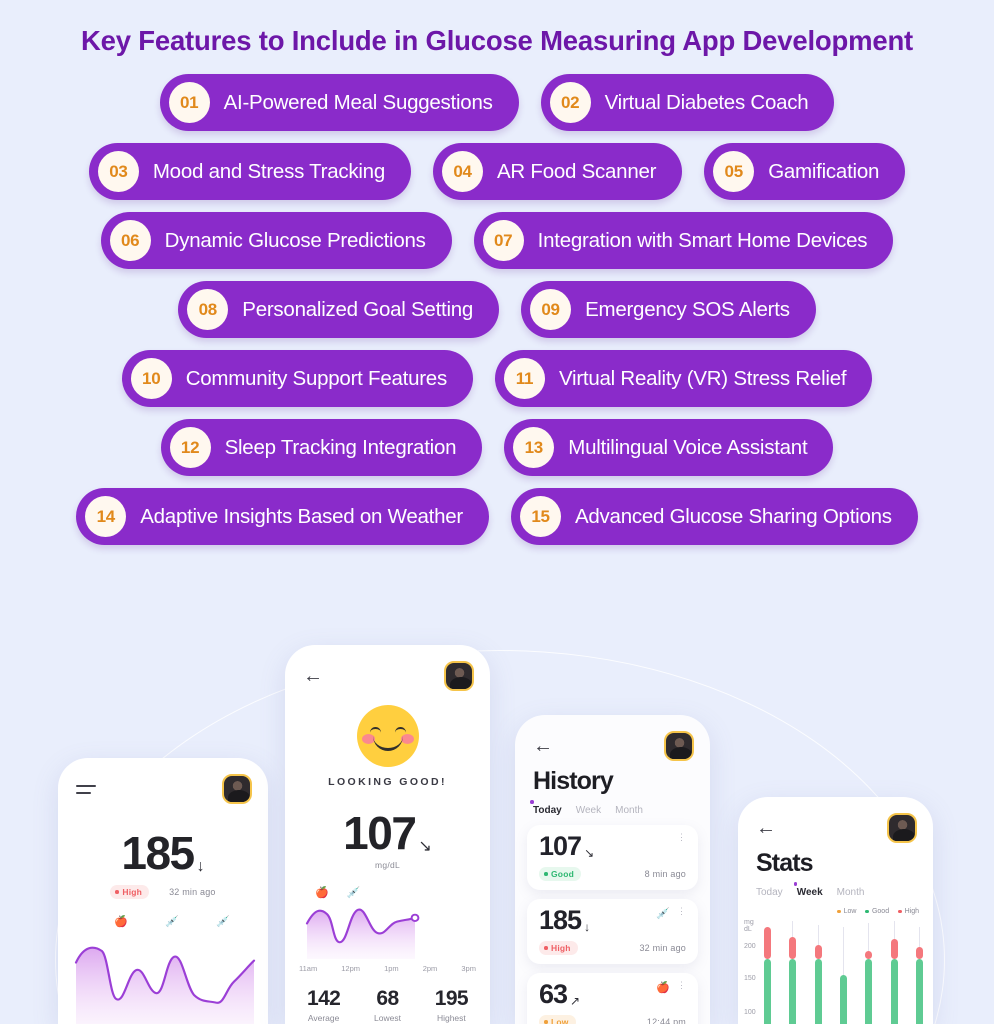 The height and width of the screenshot is (1024, 994). What do you see at coordinates (163, 853) in the screenshot?
I see `dashboard-reading-block: 185 ↓` at bounding box center [163, 853].